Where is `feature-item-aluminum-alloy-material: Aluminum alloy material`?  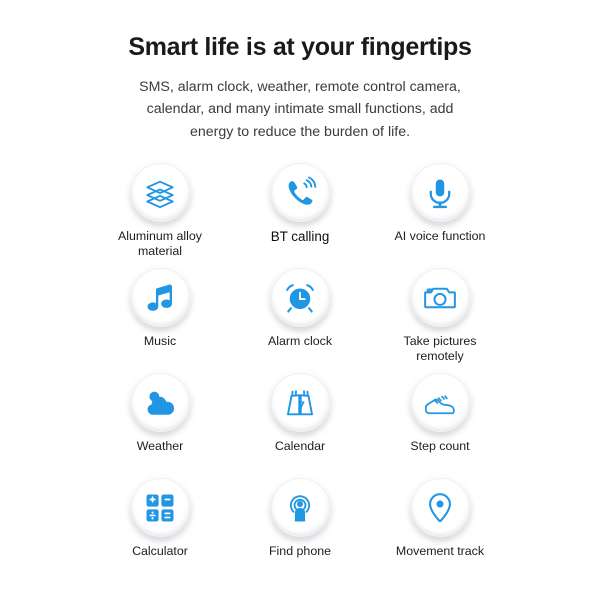 feature-item-aluminum-alloy-material: Aluminum alloy material is located at coordinates (160, 211).